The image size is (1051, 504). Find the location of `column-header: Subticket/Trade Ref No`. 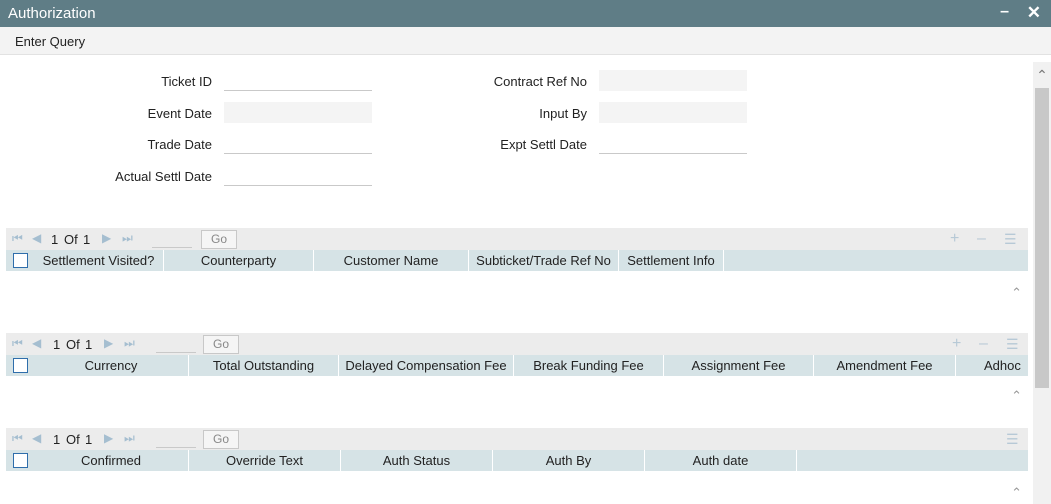

column-header: Subticket/Trade Ref No is located at coordinates (544, 260).